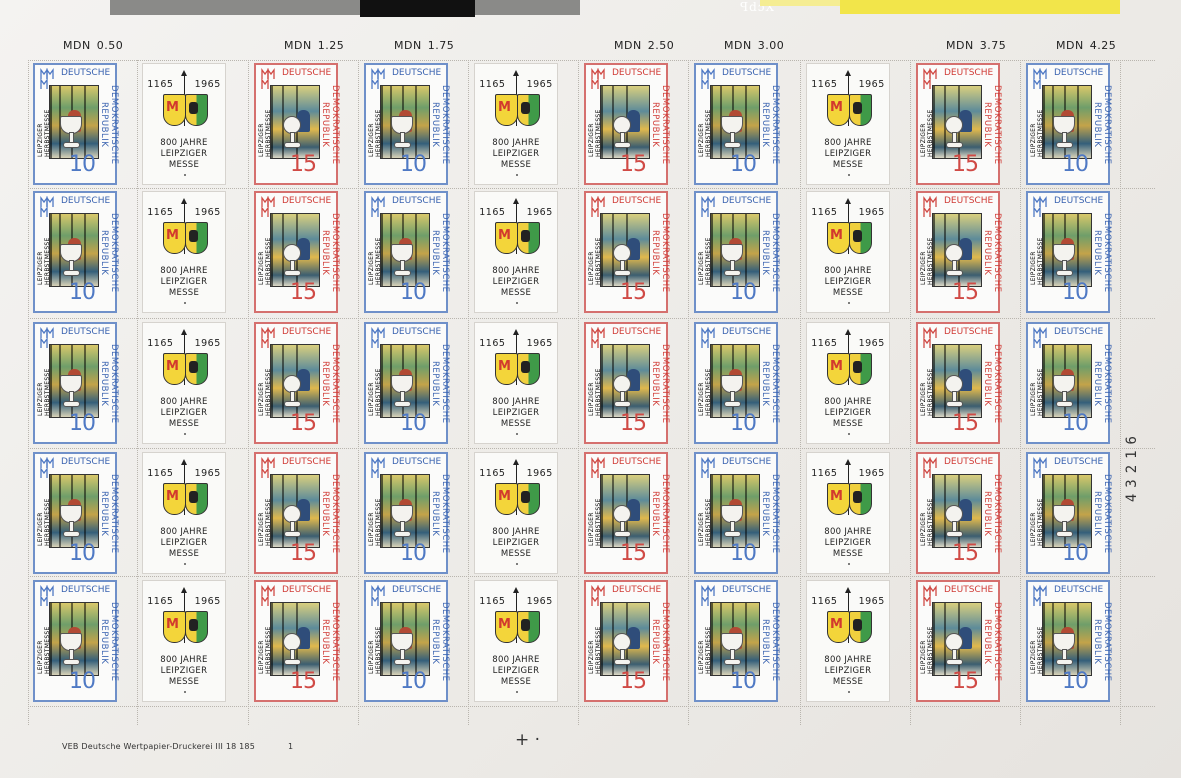  I want to click on price-value: 3.75, so click(993, 45).